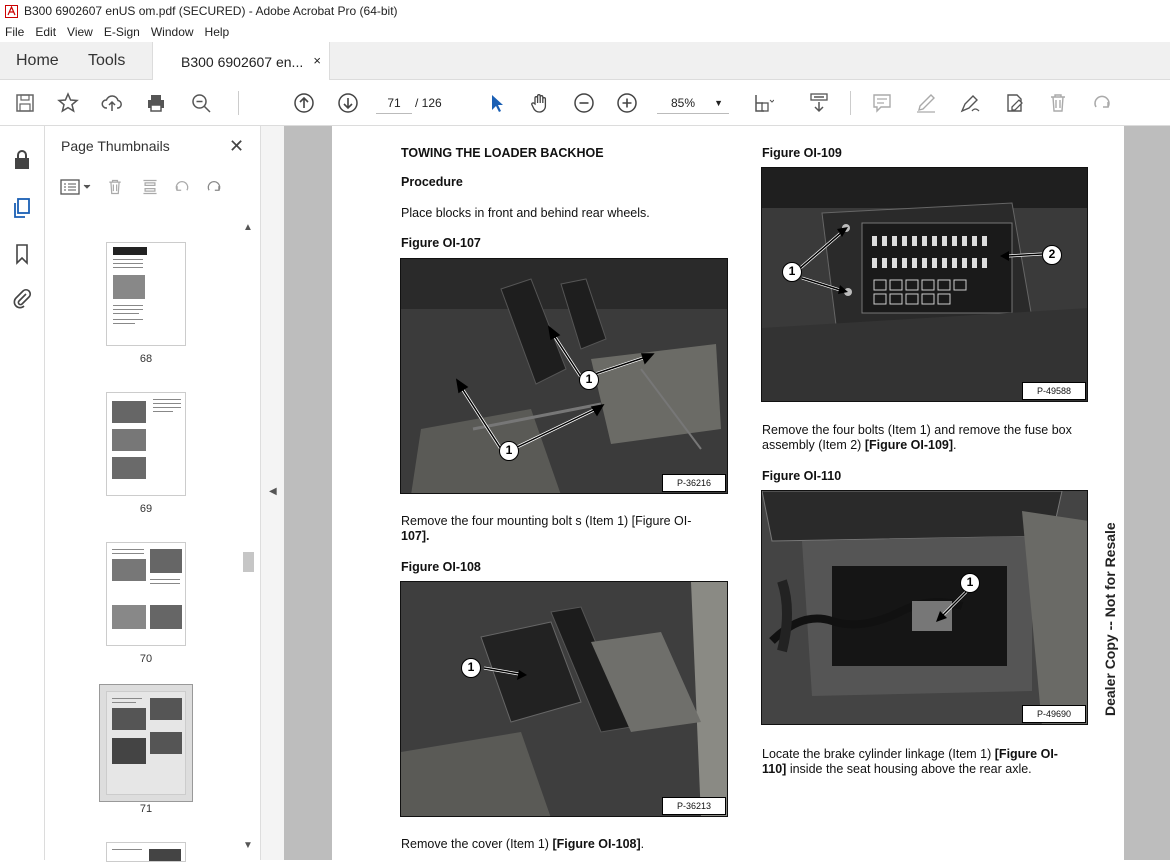 The width and height of the screenshot is (1170, 862). Describe the element at coordinates (394, 103) in the screenshot. I see `page-number-input: 71` at that location.